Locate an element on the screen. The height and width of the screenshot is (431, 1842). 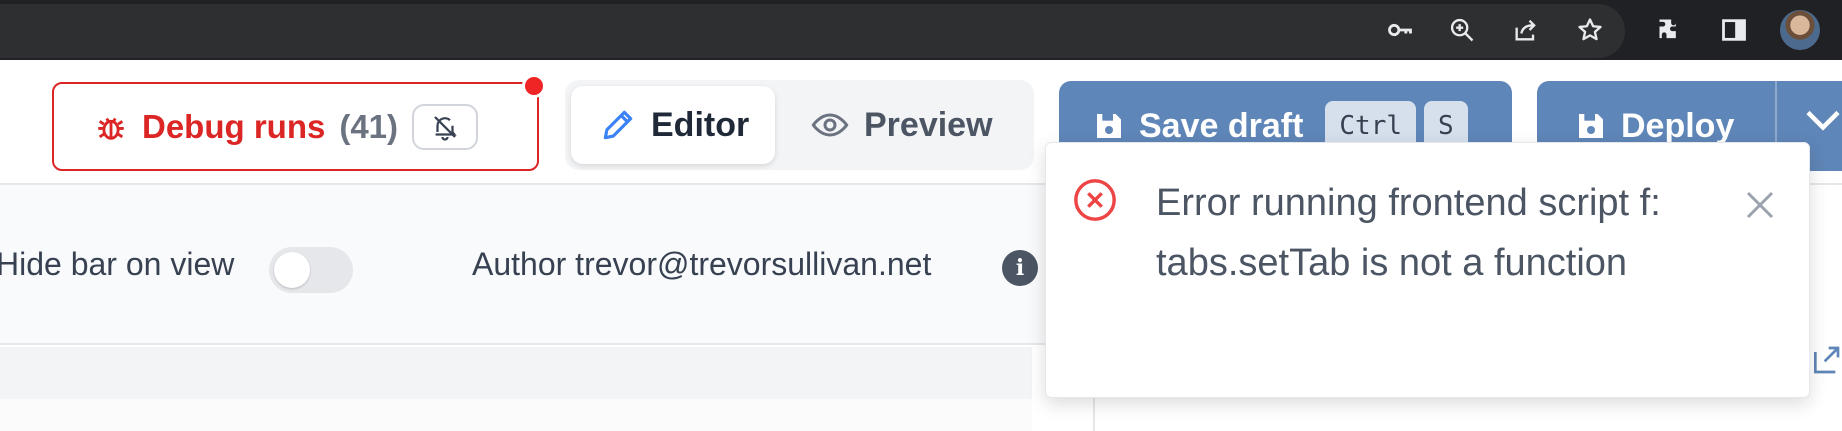
avatar is located at coordinates (1800, 30).